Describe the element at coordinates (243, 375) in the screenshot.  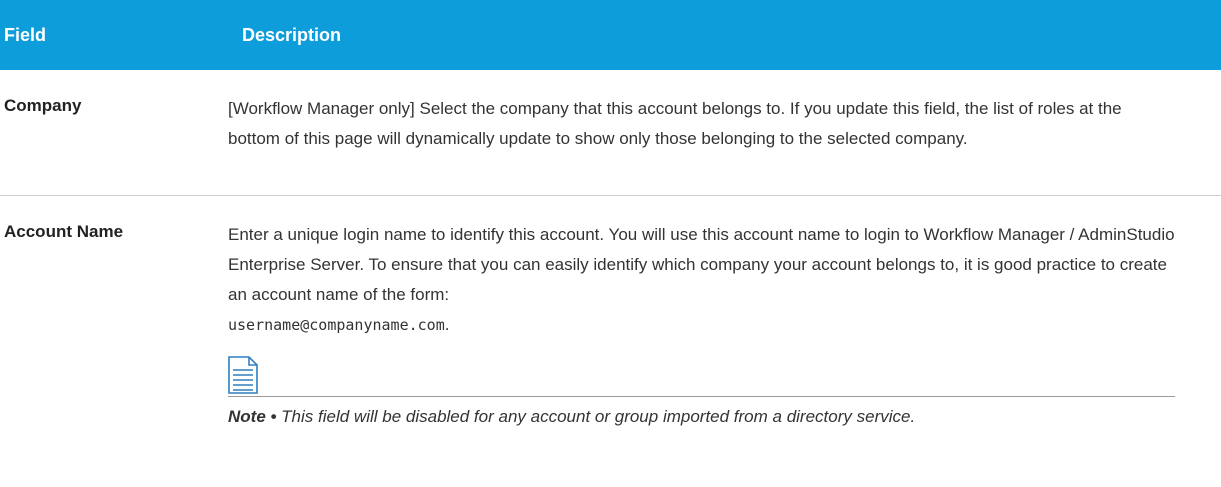
I see `note-document-icon` at that location.